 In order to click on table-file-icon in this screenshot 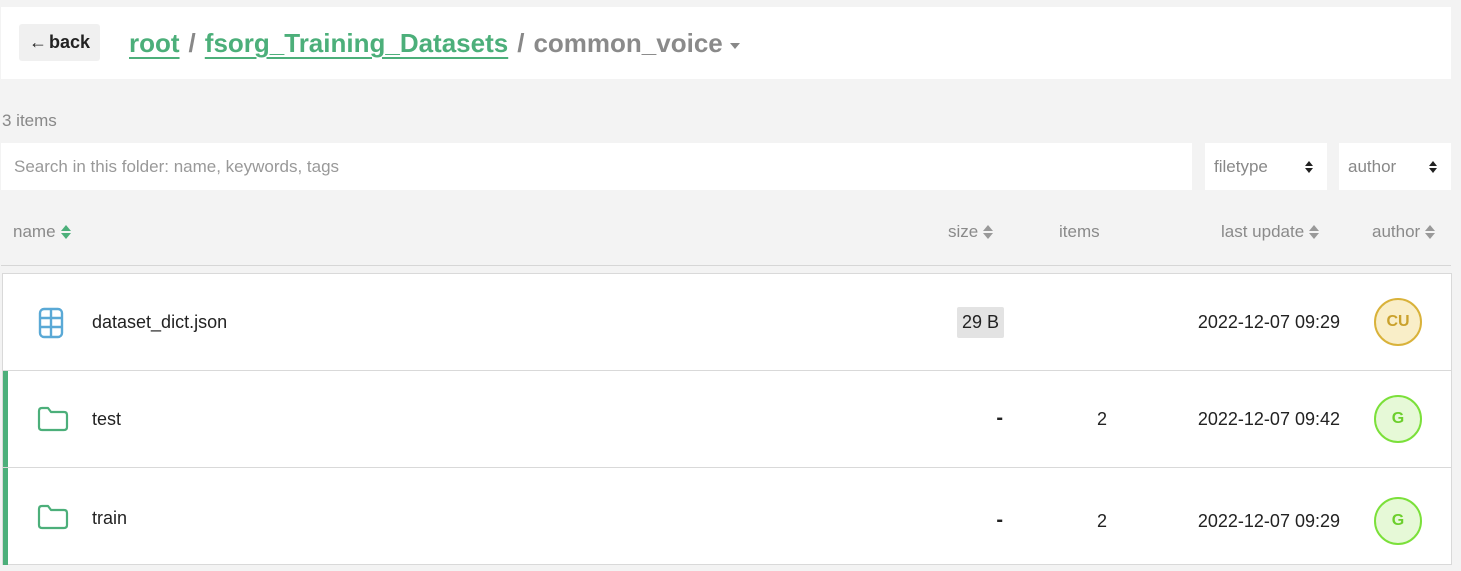, I will do `click(51, 325)`.